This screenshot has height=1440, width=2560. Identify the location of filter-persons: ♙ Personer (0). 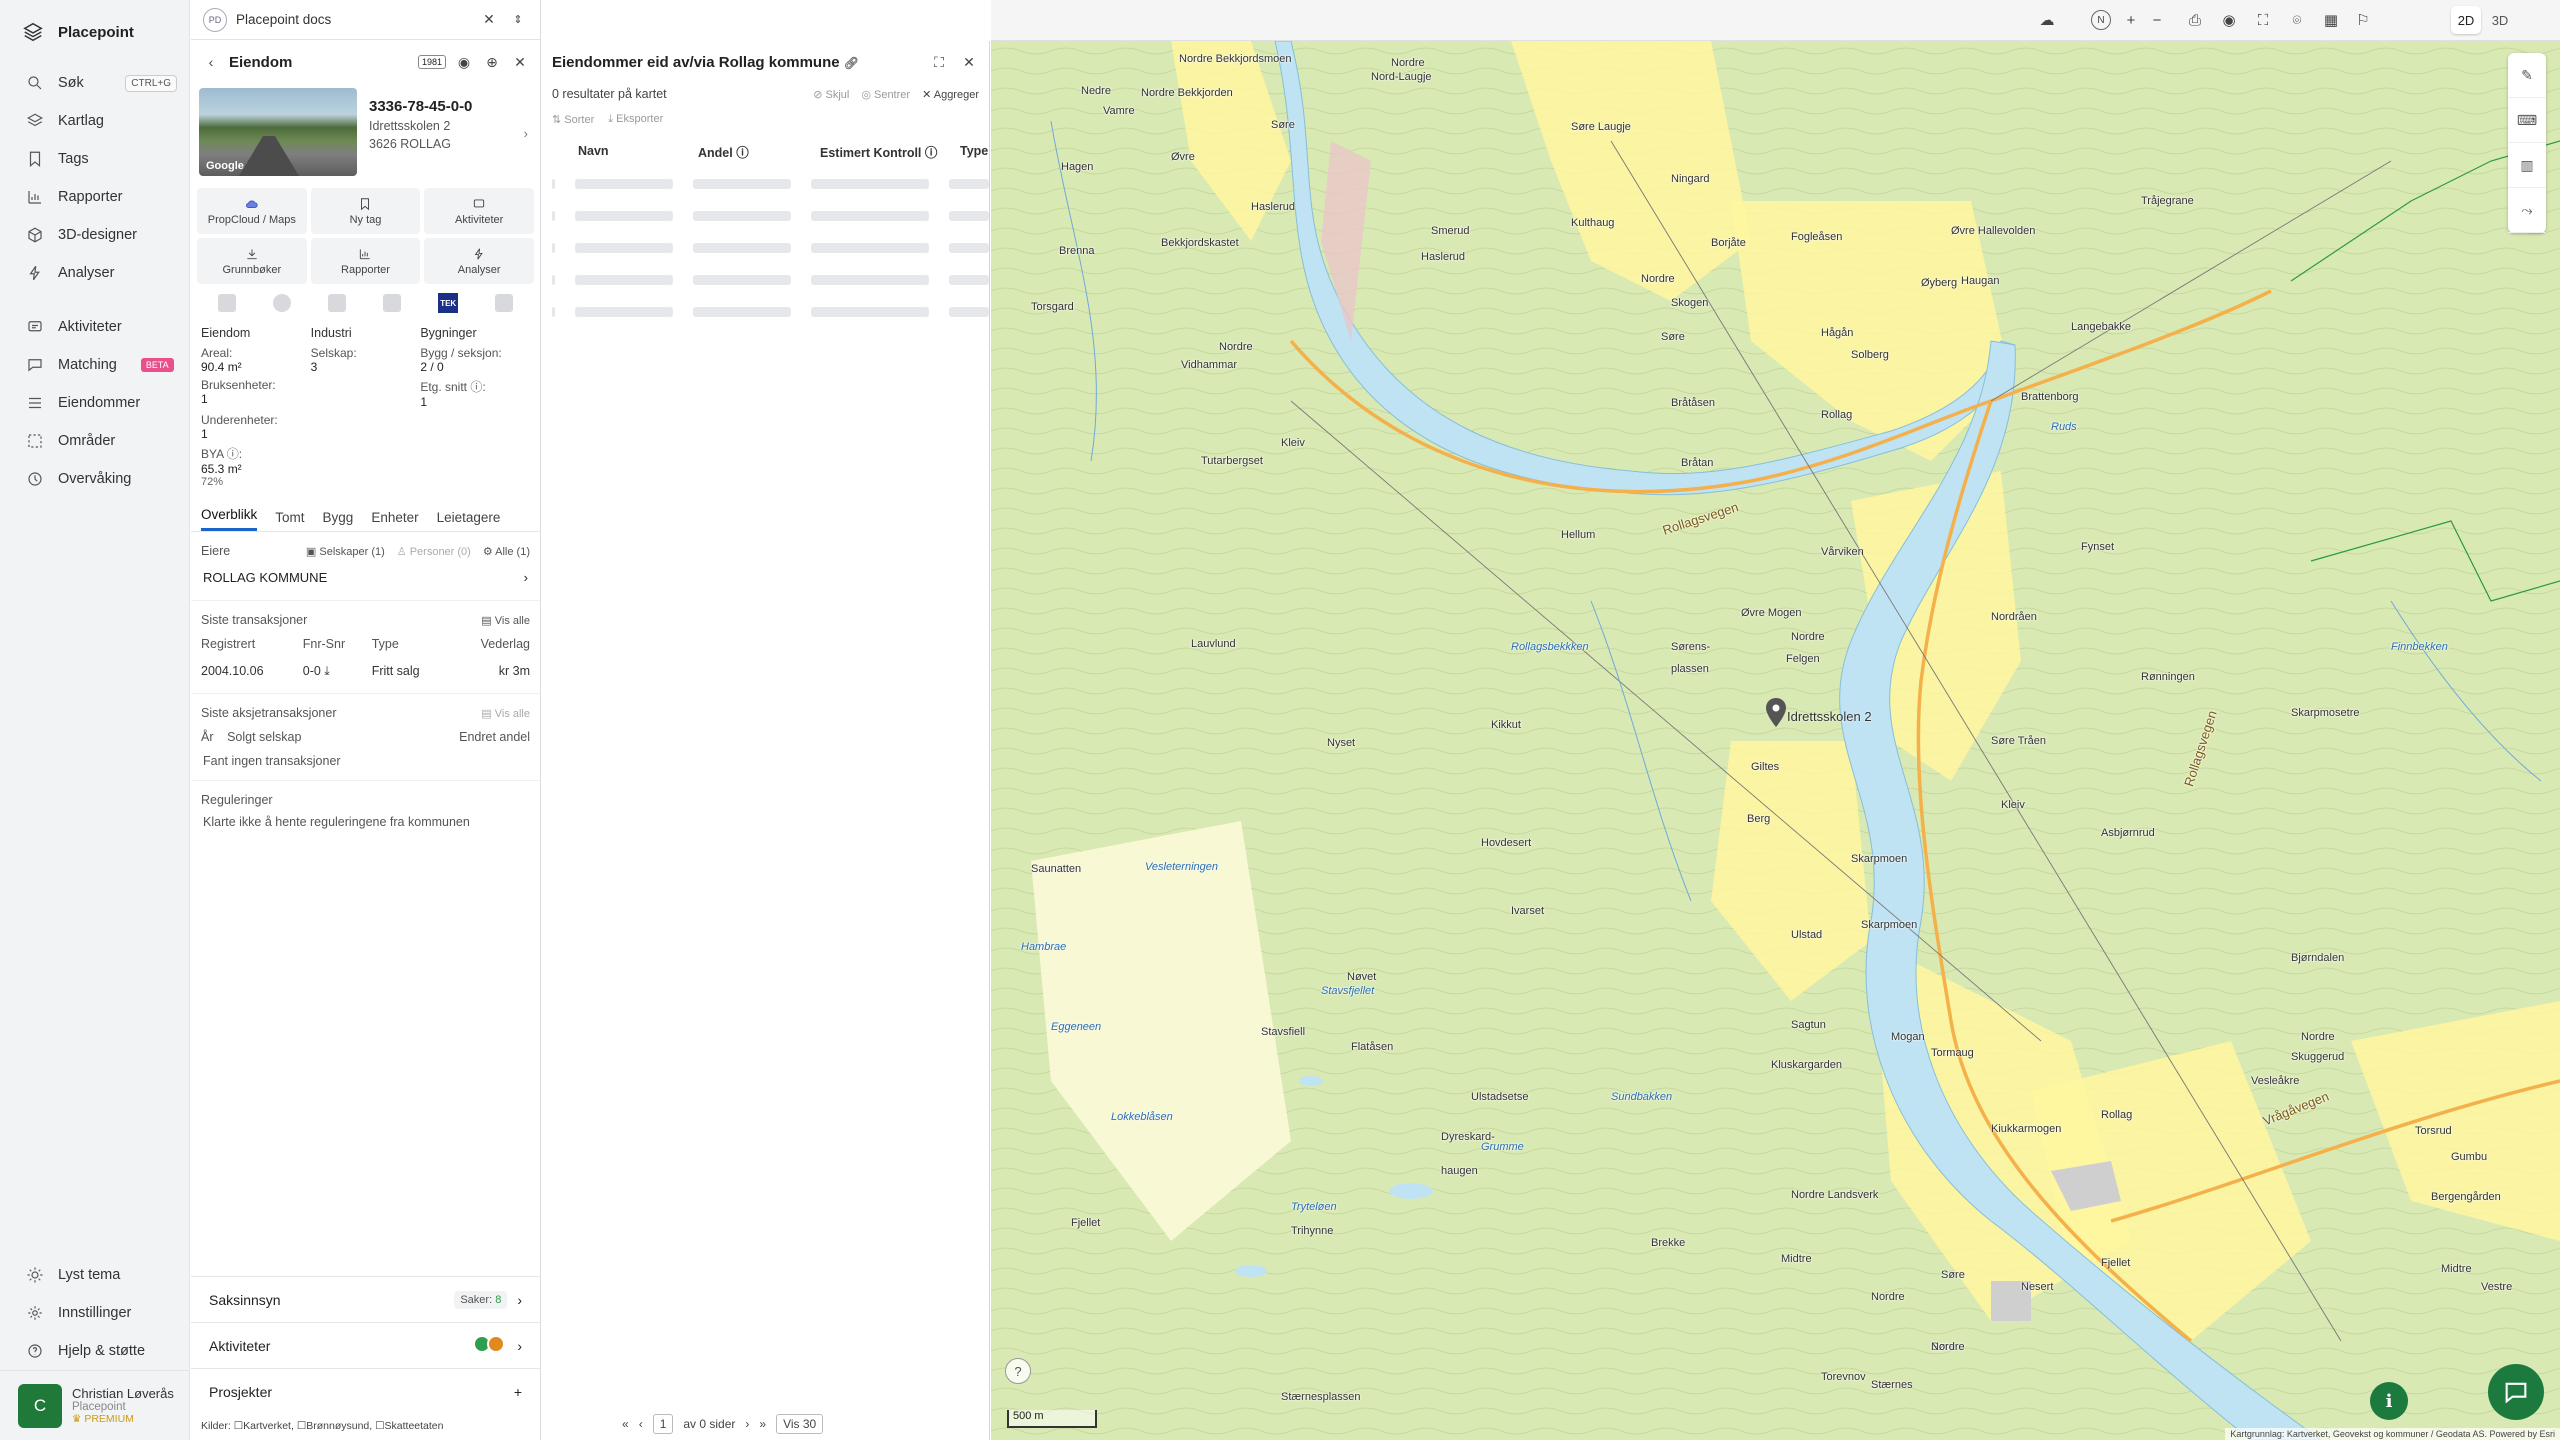
(434, 551).